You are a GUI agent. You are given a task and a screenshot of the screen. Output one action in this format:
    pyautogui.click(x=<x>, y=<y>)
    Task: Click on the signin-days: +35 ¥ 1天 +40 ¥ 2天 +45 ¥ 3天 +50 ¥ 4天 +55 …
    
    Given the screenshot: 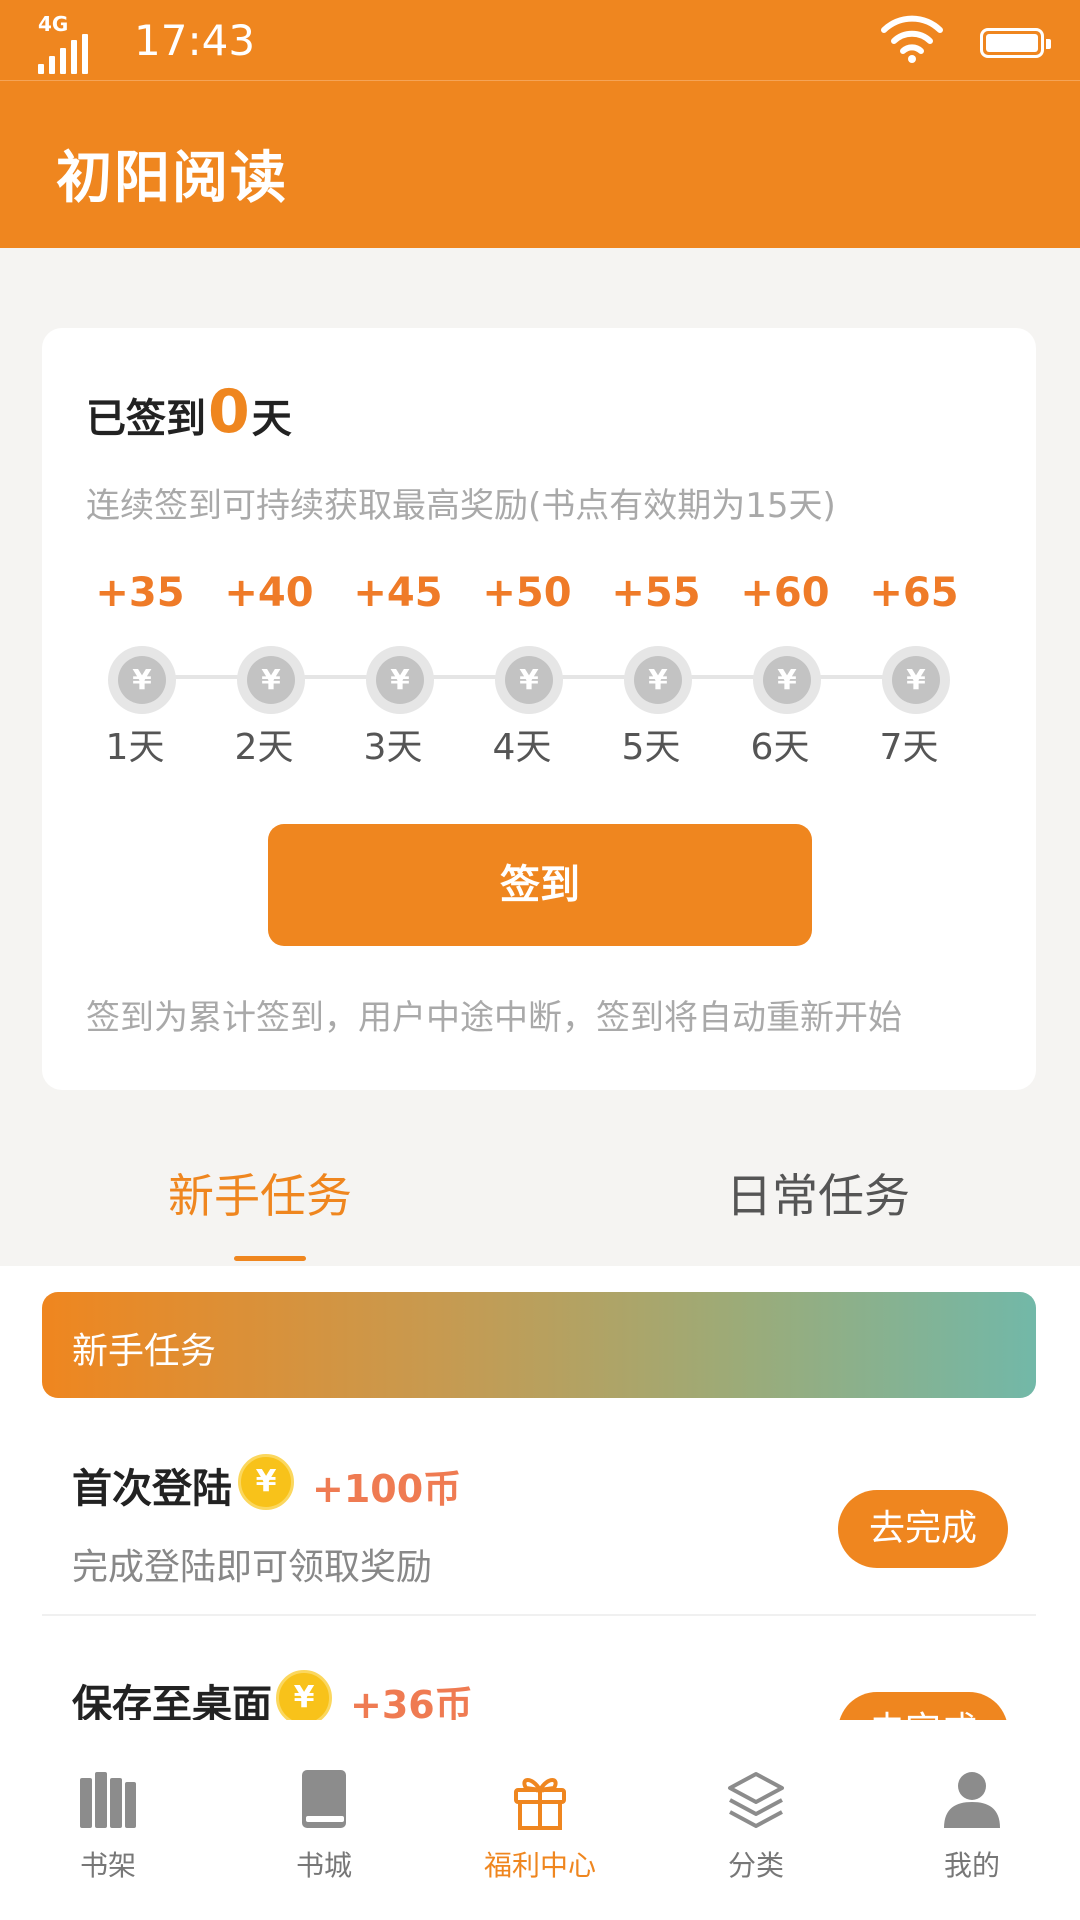 What is the action you would take?
    pyautogui.click(x=545, y=670)
    